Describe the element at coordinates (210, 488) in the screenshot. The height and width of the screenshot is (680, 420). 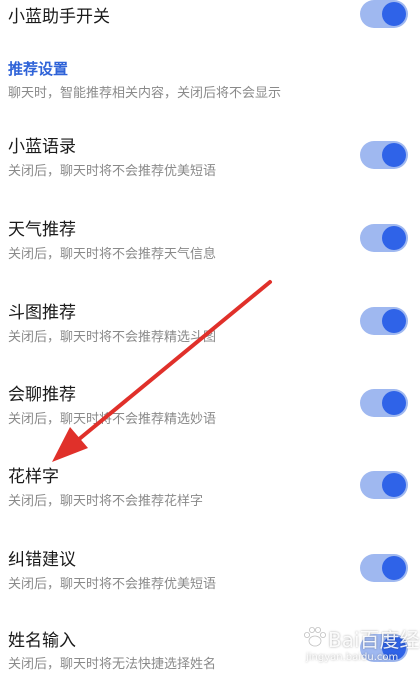
I see `setting-row-fancy-text: 花样字 关闭后，聊天时将不会推荐花样字` at that location.